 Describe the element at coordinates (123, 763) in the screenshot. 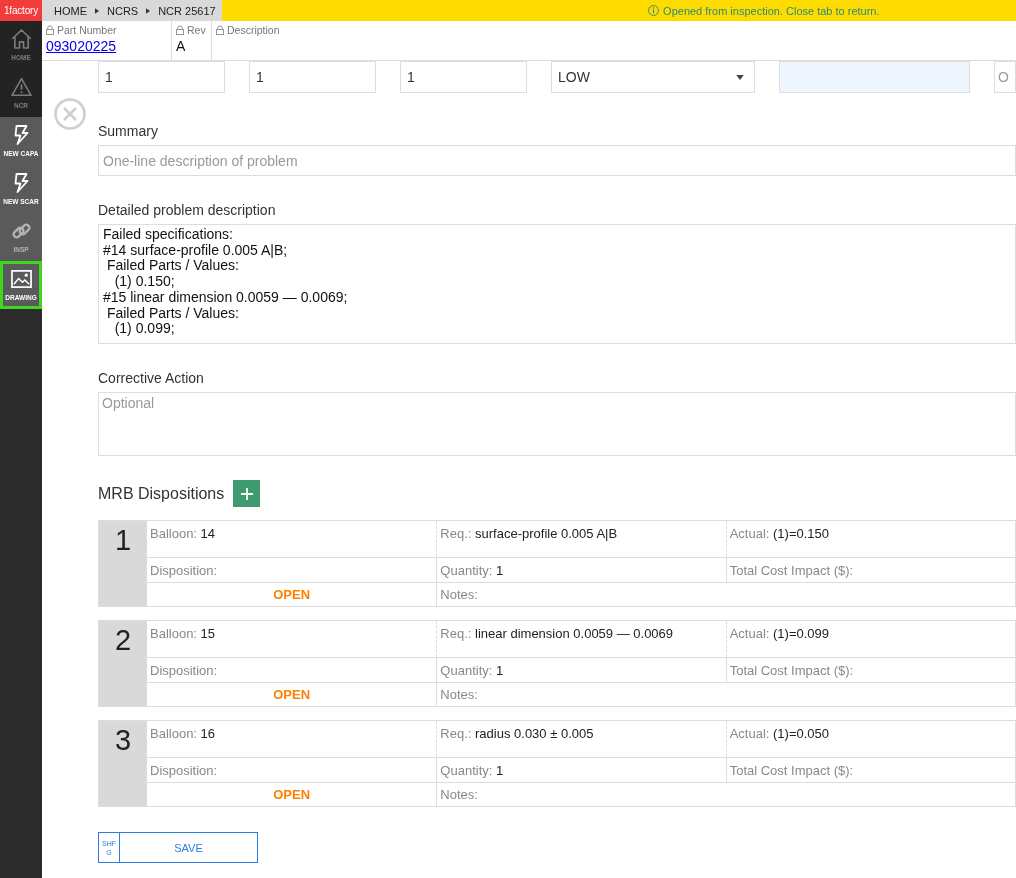

I see `row-number: 3` at that location.